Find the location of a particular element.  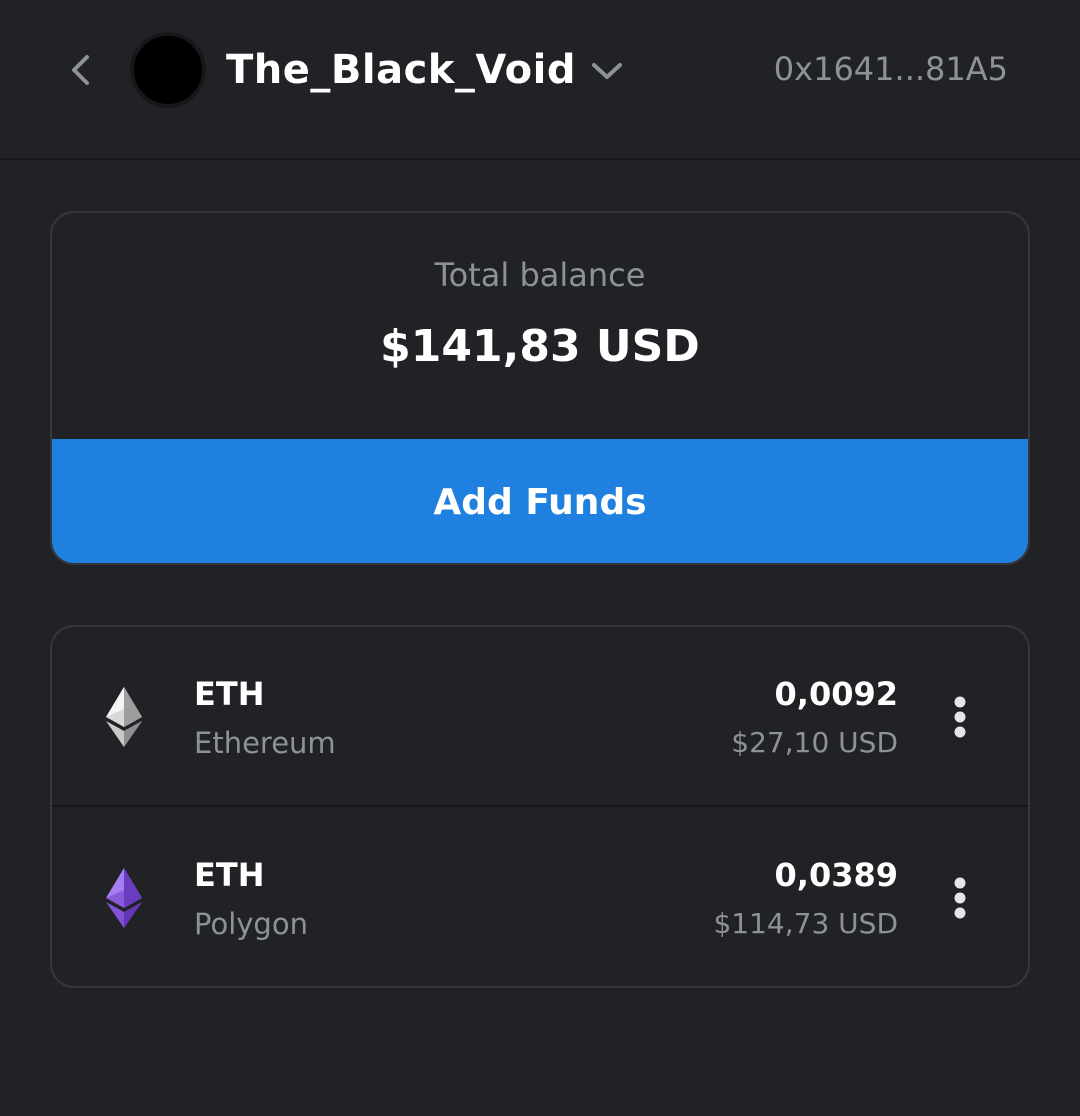

total-balance-value: $141,83 USD is located at coordinates (540, 346).